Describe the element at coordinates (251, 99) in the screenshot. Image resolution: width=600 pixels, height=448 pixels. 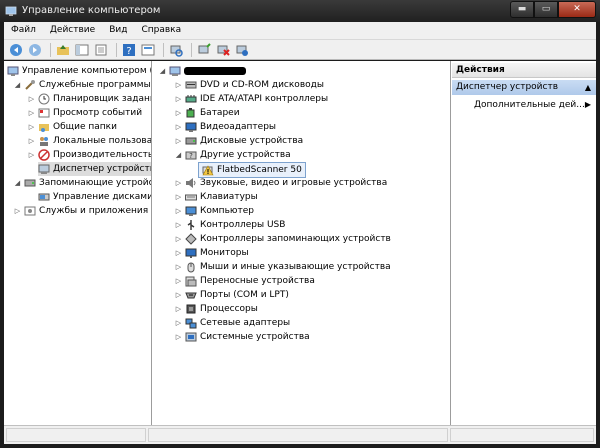
I see `device-category-ide: ▷ IDE ATA/ATAPI контроллеры` at that location.